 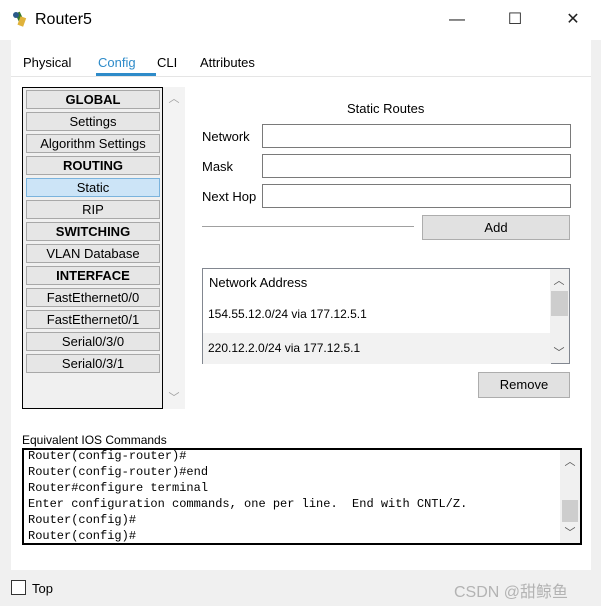 I want to click on tab-cli: CLI, so click(x=167, y=63).